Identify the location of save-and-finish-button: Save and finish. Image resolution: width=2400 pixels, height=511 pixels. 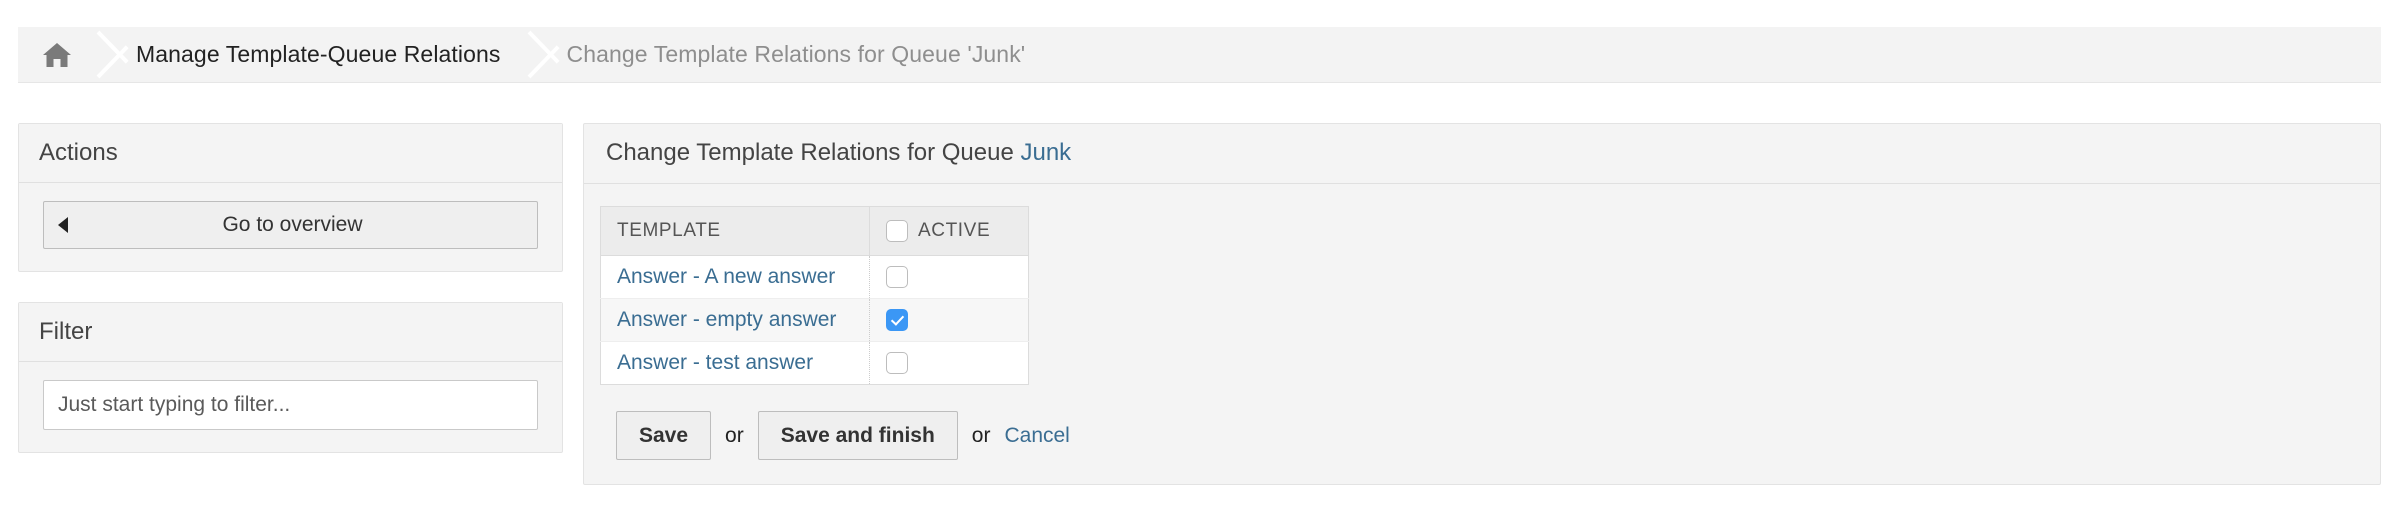
(857, 436).